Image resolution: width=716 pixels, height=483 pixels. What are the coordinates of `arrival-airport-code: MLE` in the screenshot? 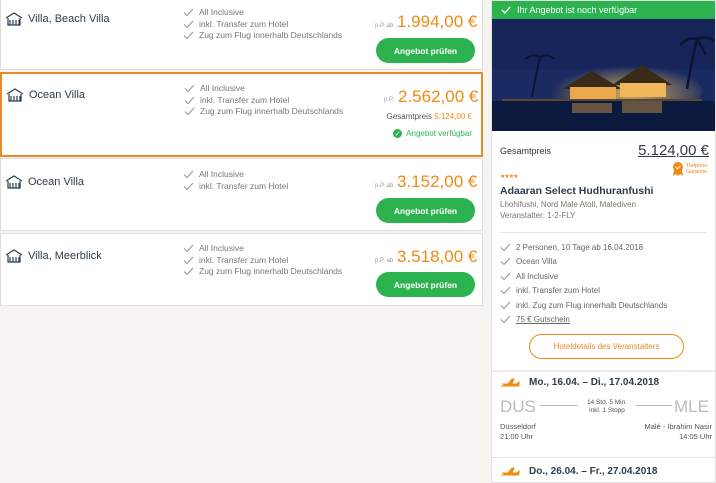 It's located at (691, 406).